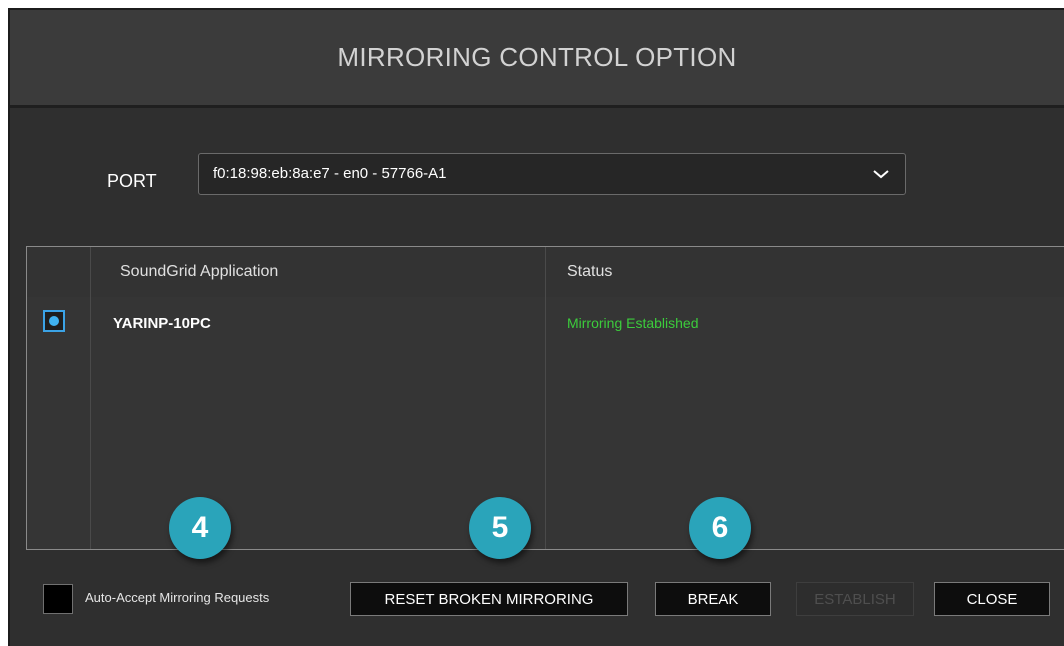  What do you see at coordinates (713, 599) in the screenshot?
I see `break-button: BREAK` at bounding box center [713, 599].